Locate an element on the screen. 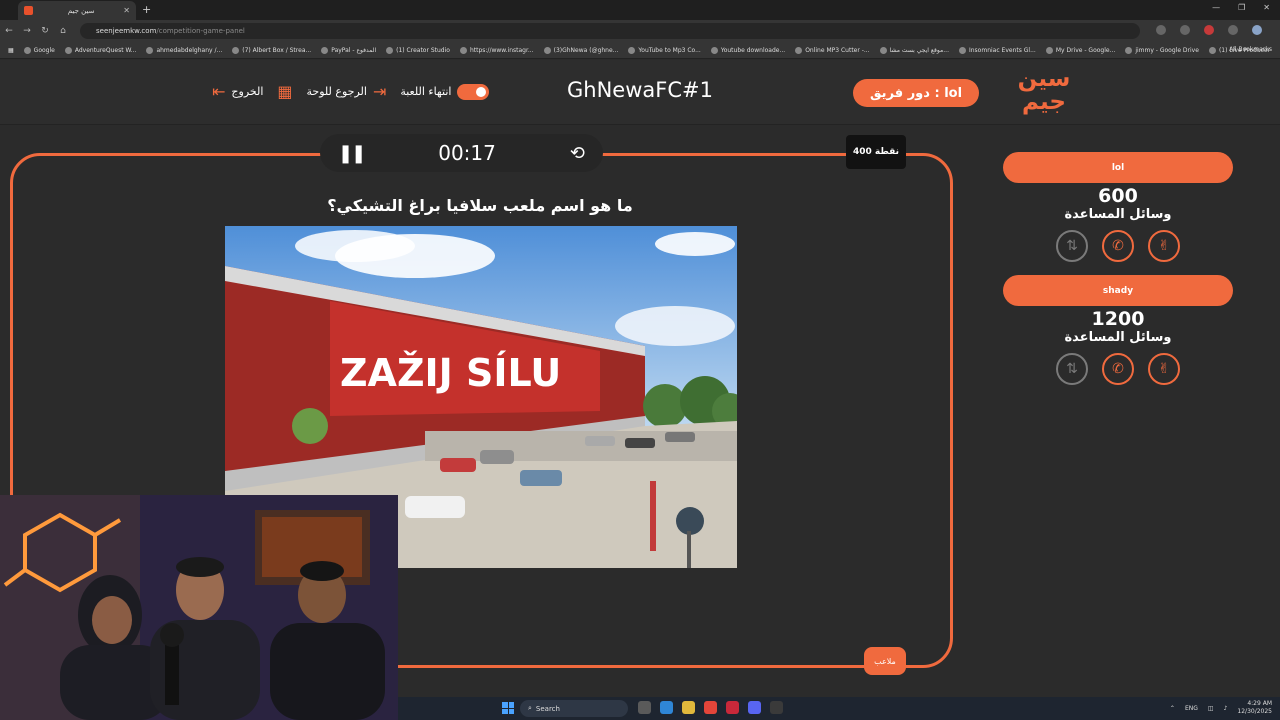 The height and width of the screenshot is (720, 1280). end-game-toggle: انتهاء اللعبة is located at coordinates (445, 91).